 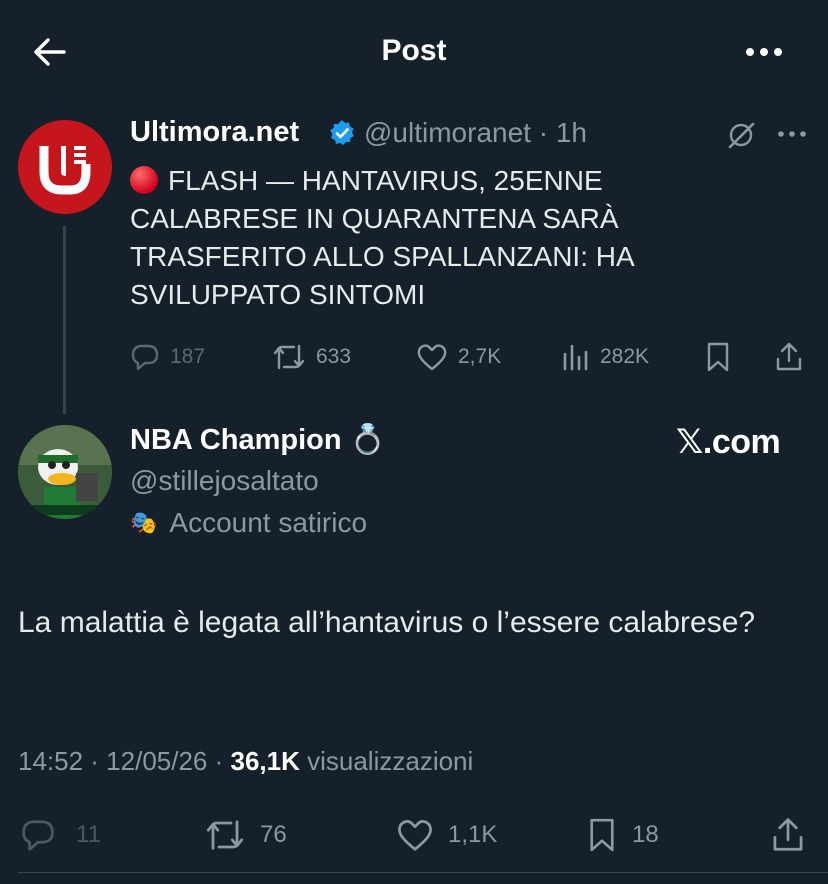 What do you see at coordinates (645, 834) in the screenshot?
I see `bookmark-count: 18` at bounding box center [645, 834].